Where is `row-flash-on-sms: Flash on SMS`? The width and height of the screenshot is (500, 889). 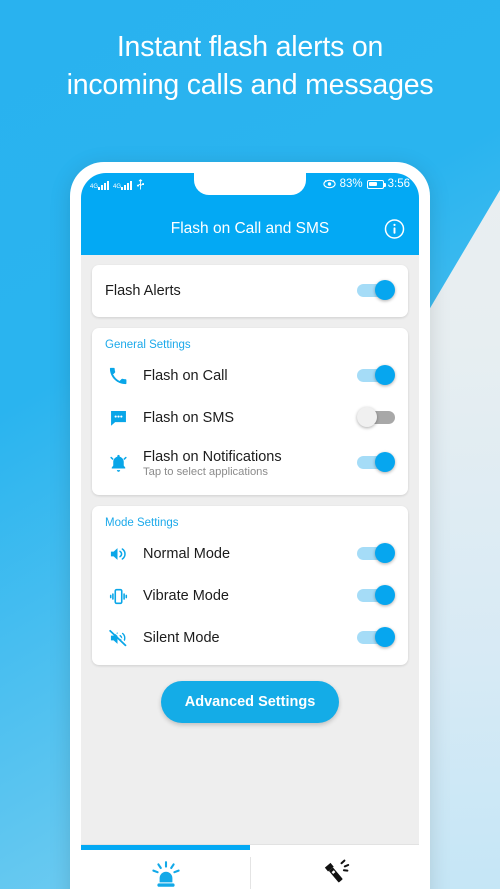 row-flash-on-sms: Flash on SMS is located at coordinates (250, 418).